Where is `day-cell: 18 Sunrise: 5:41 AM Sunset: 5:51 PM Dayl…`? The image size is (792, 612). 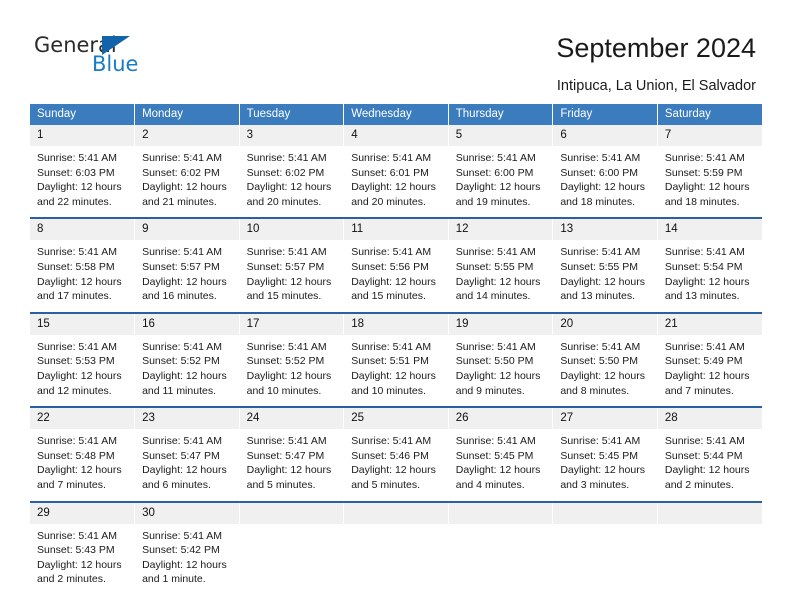 day-cell: 18 Sunrise: 5:41 AM Sunset: 5:51 PM Dayl… is located at coordinates (396, 359).